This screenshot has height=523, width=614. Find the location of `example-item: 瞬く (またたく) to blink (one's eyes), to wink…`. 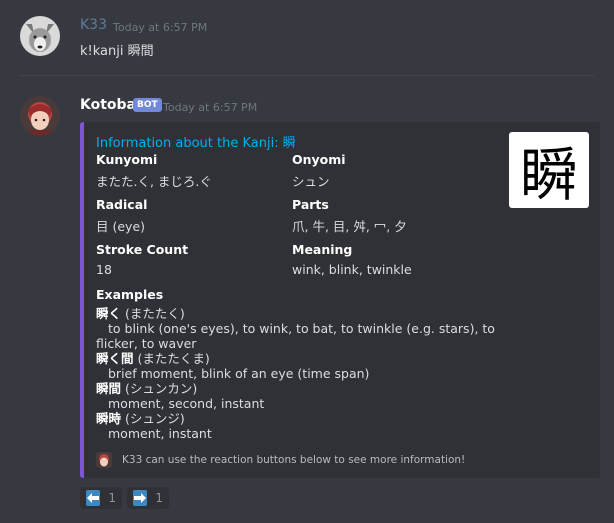

example-item: 瞬く (またたく) to blink (one's eyes), to wink… is located at coordinates (296, 328).